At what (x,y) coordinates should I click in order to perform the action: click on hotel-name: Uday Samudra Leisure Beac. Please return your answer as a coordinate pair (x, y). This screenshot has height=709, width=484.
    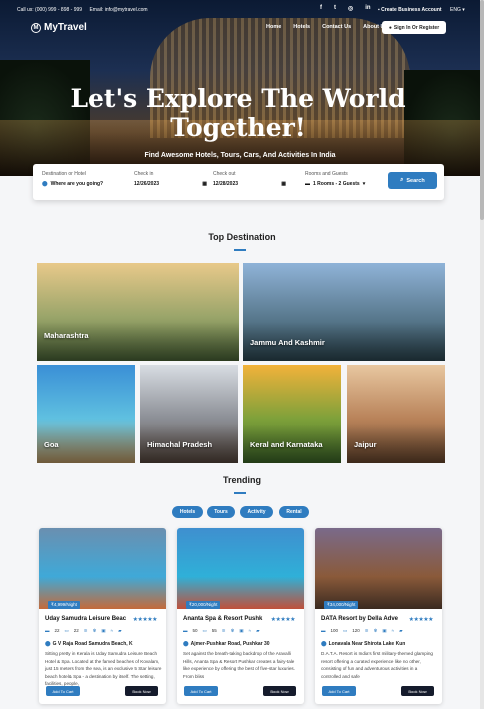
    Looking at the image, I should click on (85, 619).